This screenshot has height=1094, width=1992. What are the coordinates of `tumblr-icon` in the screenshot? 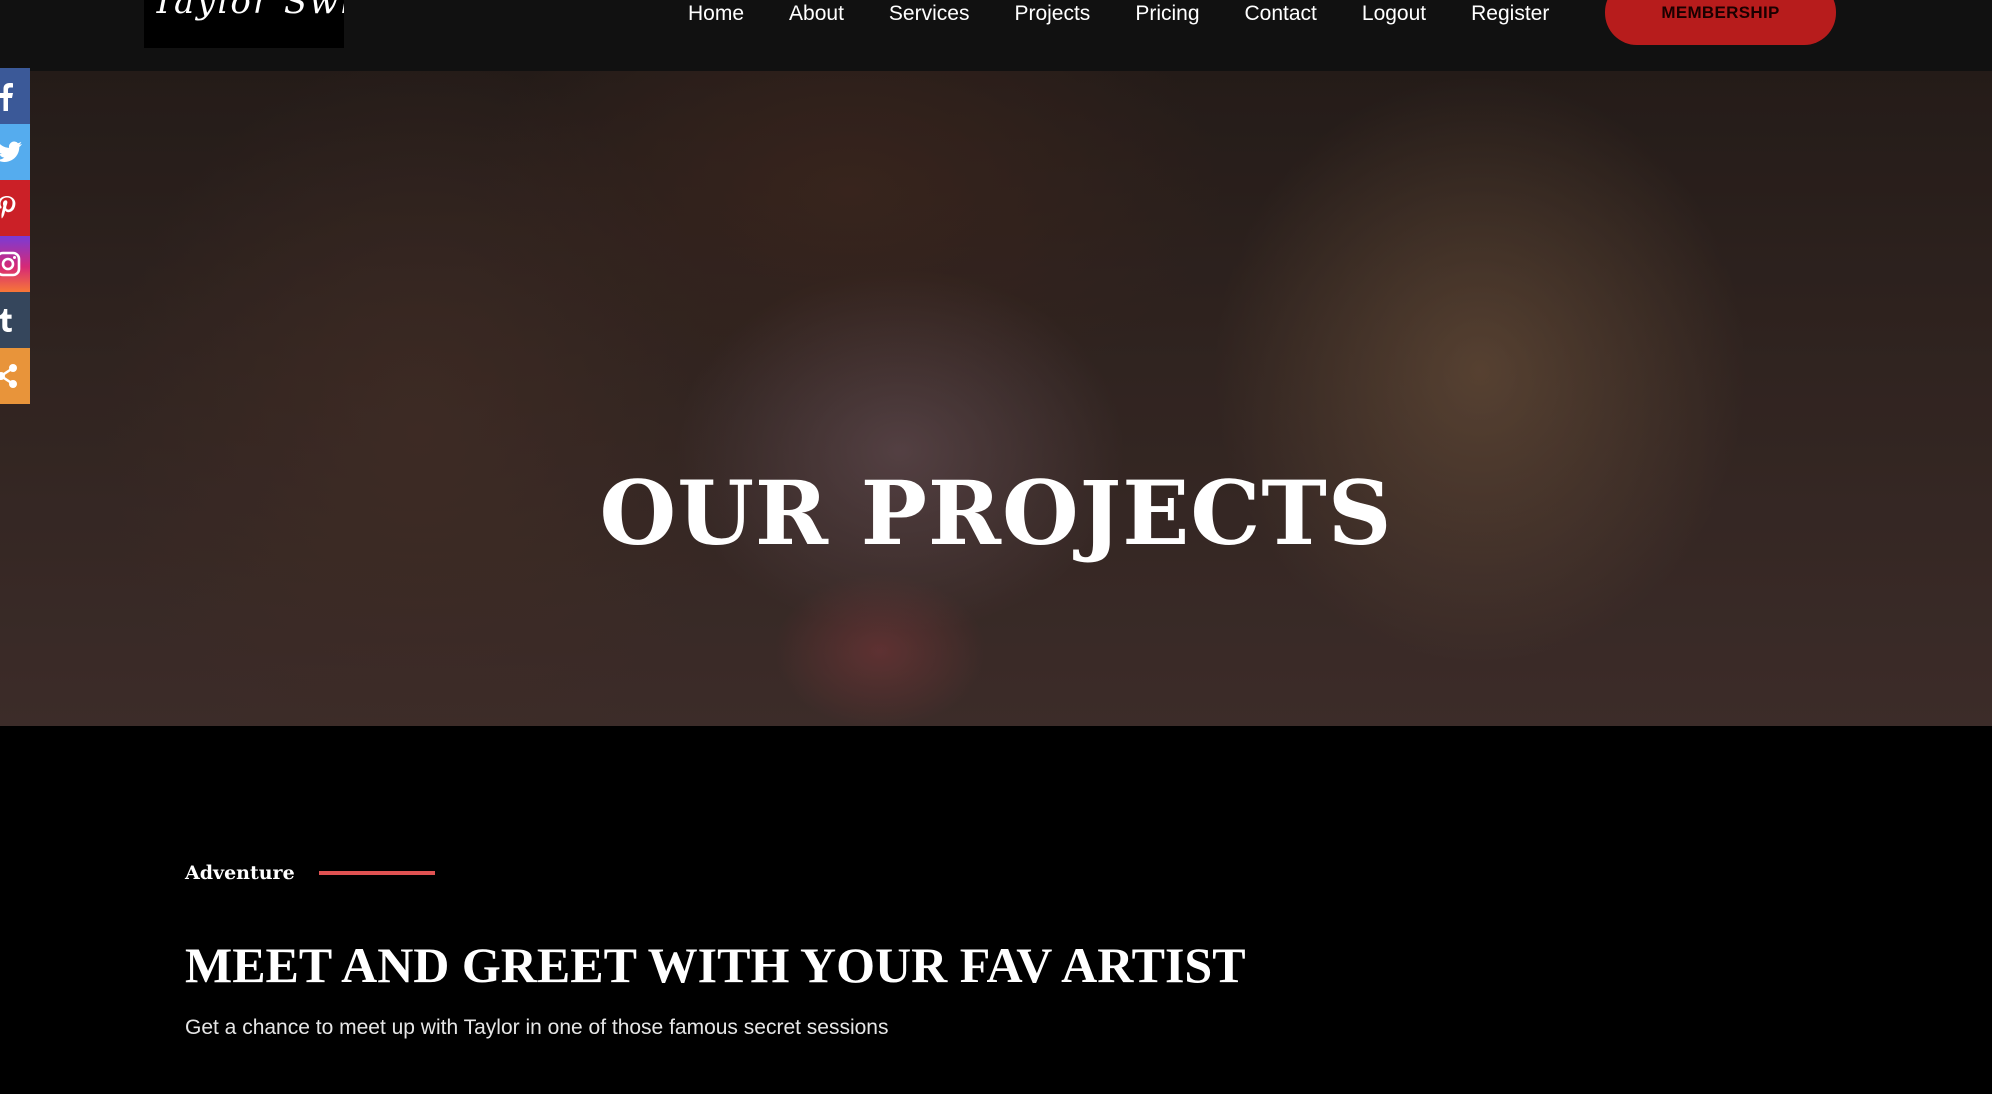 It's located at (6, 320).